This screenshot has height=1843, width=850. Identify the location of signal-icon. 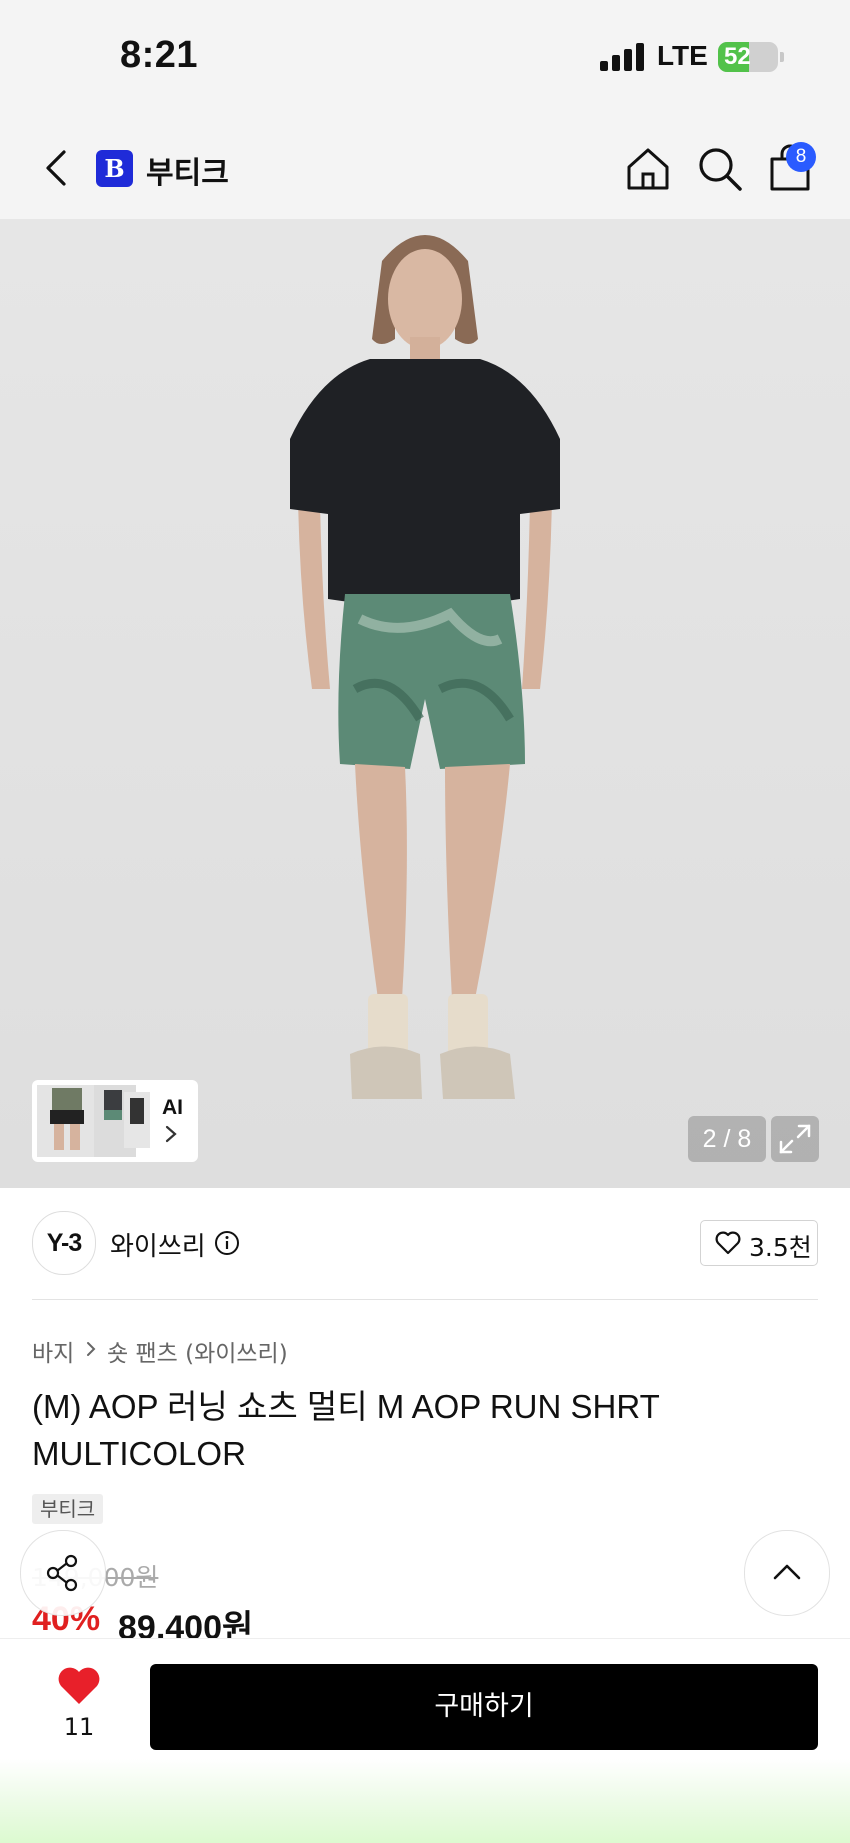
(622, 57).